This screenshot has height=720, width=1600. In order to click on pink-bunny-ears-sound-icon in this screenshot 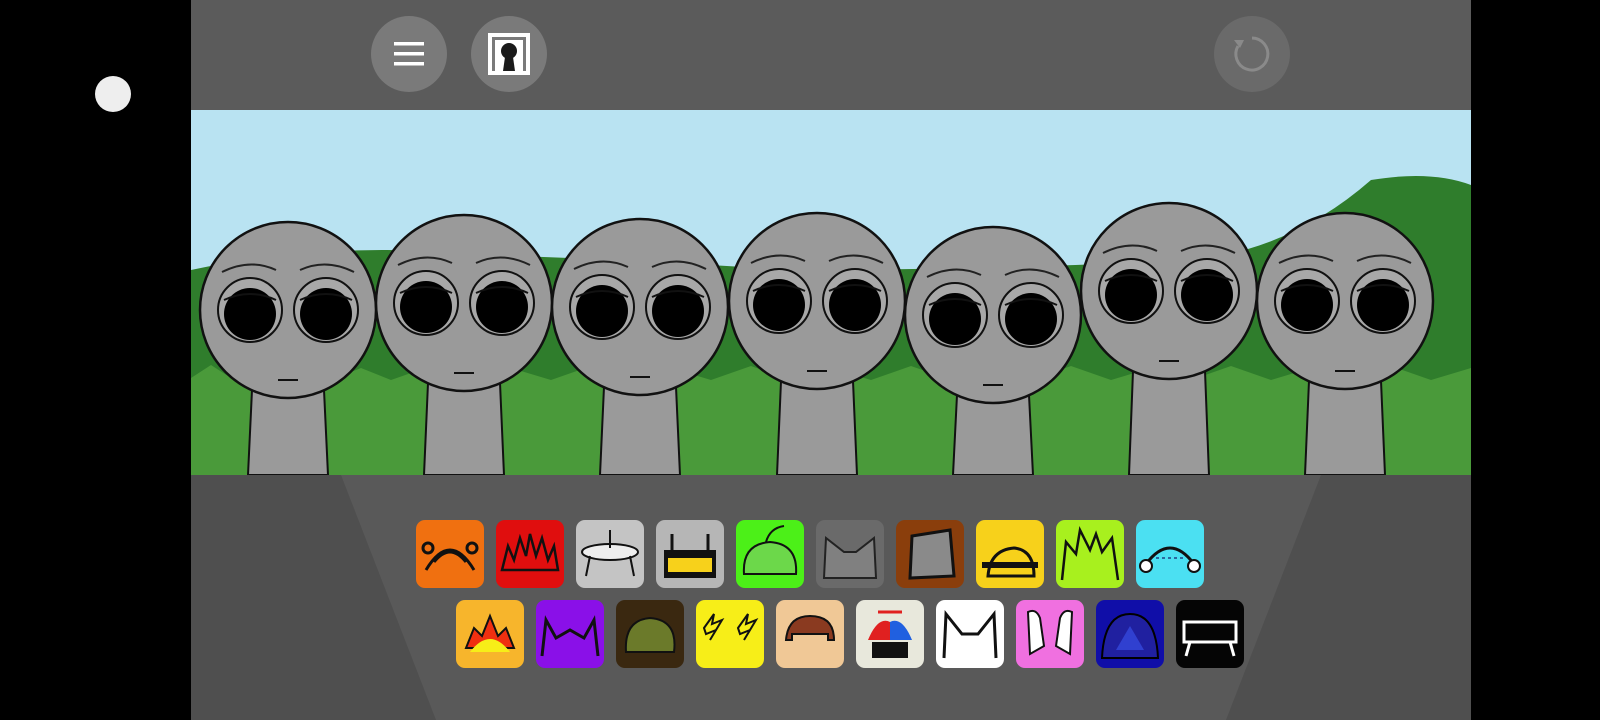, I will do `click(1050, 634)`.